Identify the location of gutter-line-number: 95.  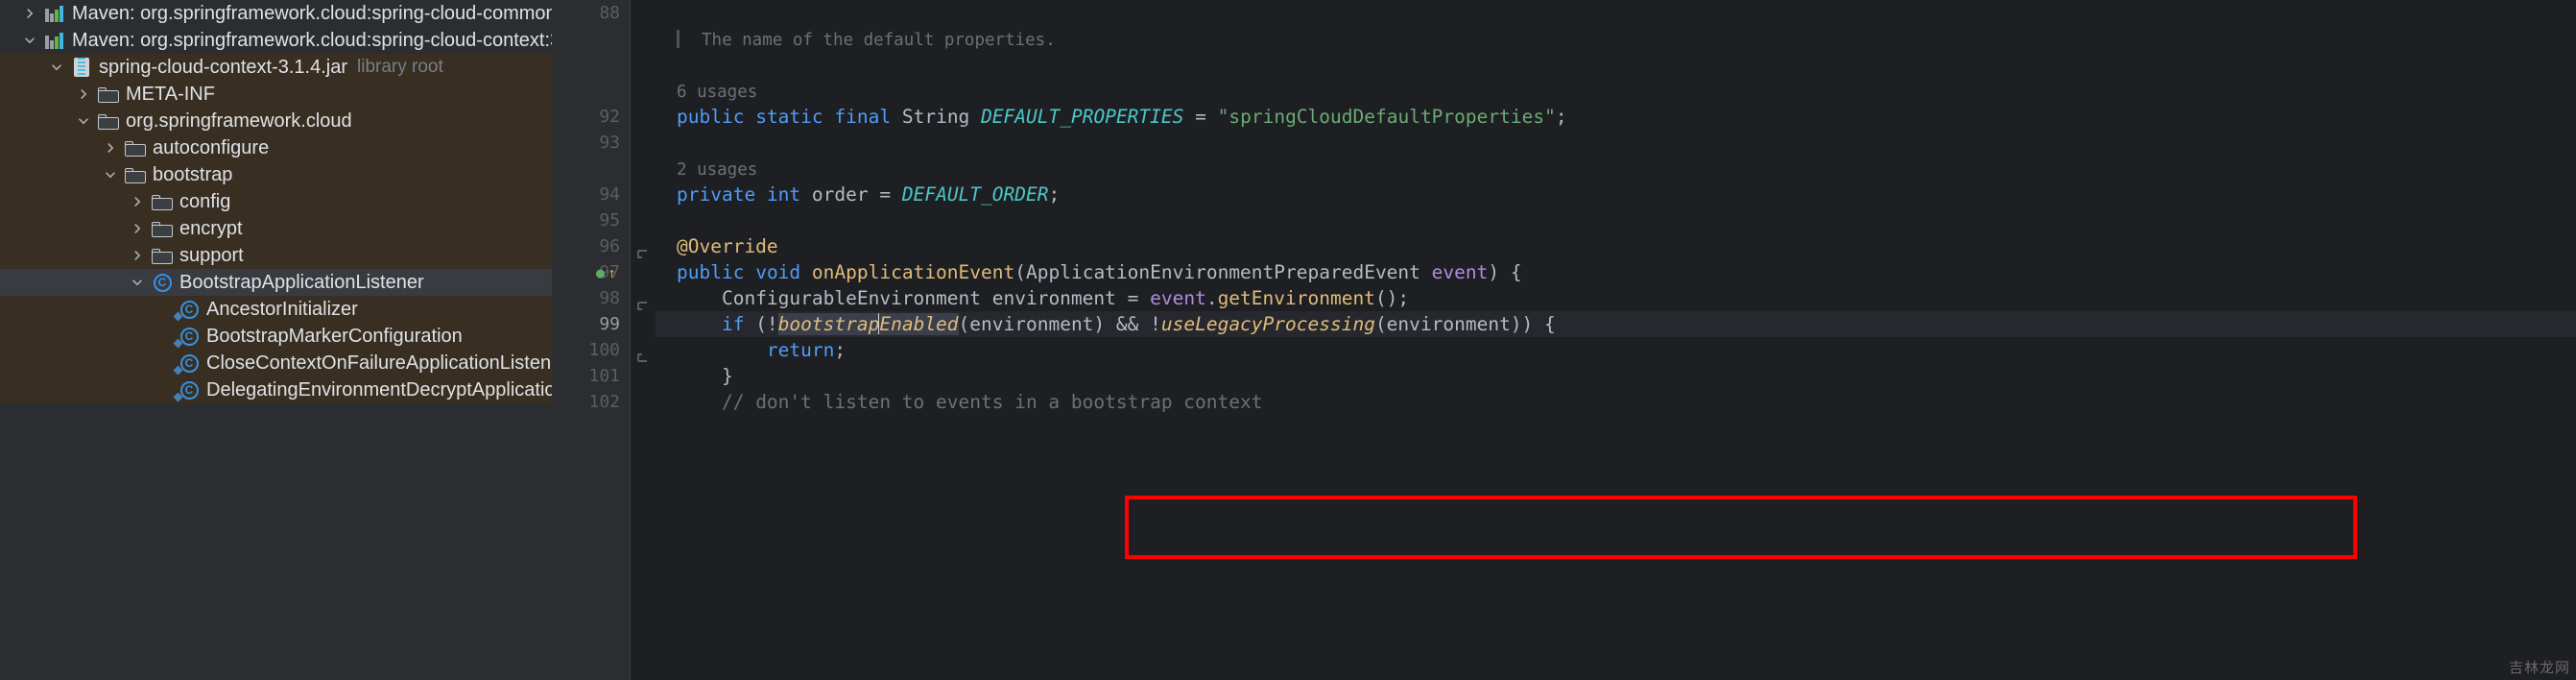
(591, 220).